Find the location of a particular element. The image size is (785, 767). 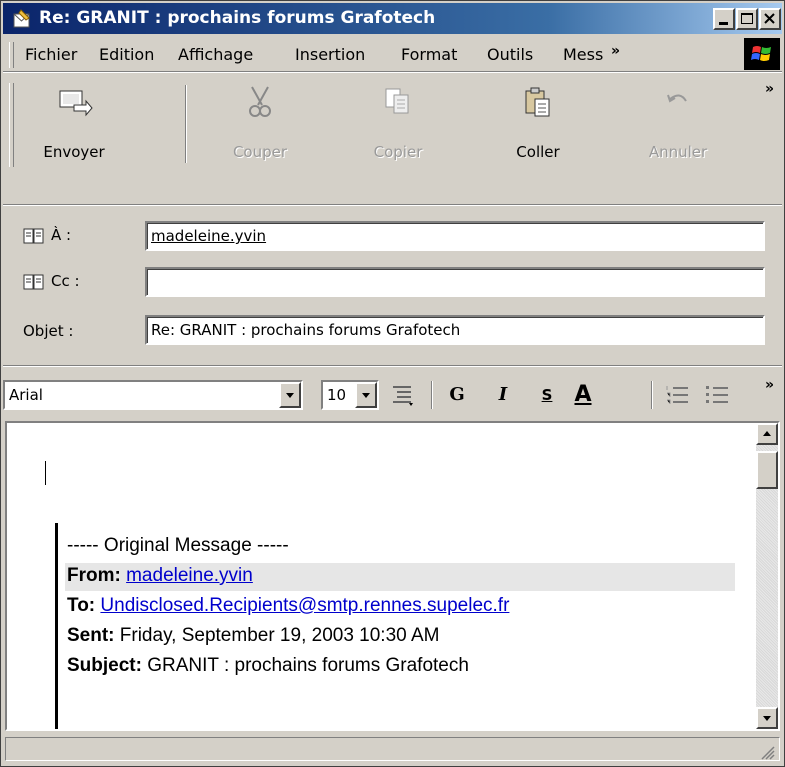

bullet-list-button is located at coordinates (717, 395).